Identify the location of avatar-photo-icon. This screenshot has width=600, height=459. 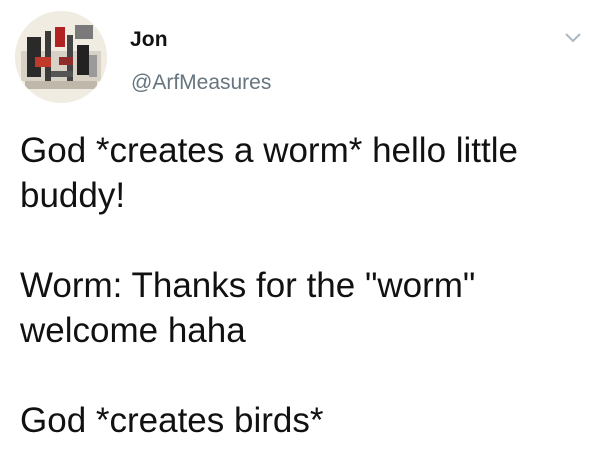
(61, 57).